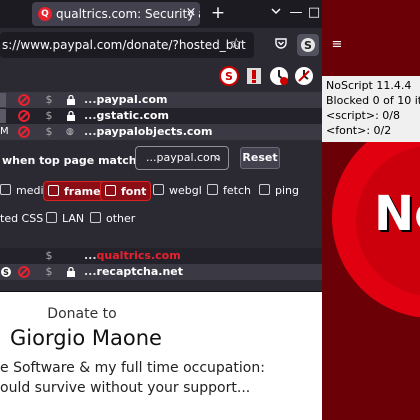 This screenshot has width=420, height=420. I want to click on option-lan: LAN, so click(65, 219).